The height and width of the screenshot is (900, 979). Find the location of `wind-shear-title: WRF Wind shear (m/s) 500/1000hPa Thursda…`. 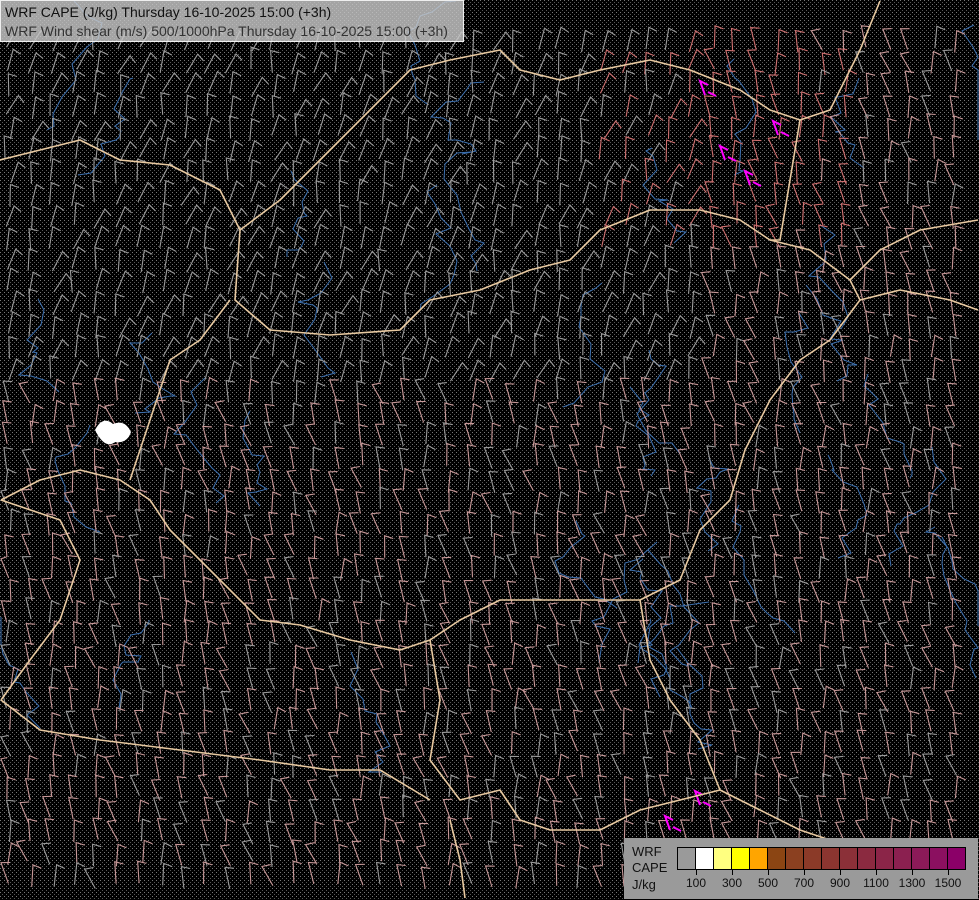

wind-shear-title: WRF Wind shear (m/s) 500/1000hPa Thursda… is located at coordinates (226, 31).